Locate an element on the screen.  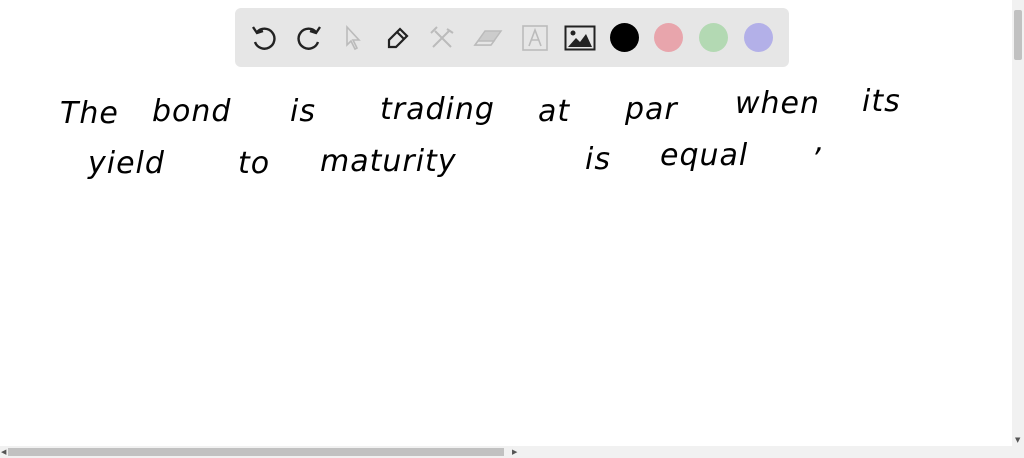
handwritten-word: equal is located at coordinates (704, 155).